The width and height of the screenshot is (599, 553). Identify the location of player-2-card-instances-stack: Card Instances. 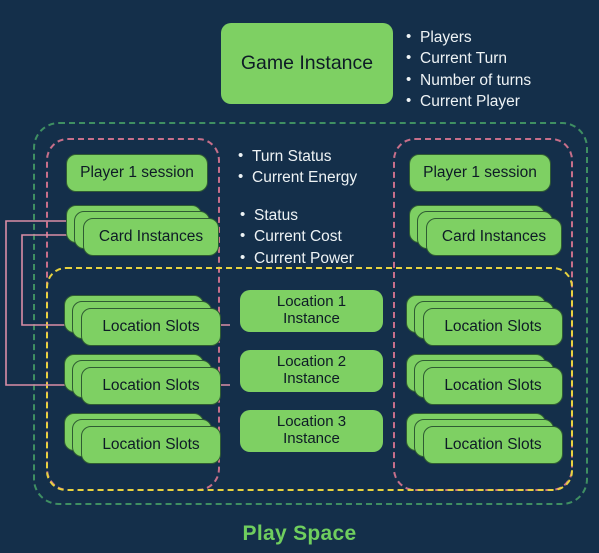
(486, 231).